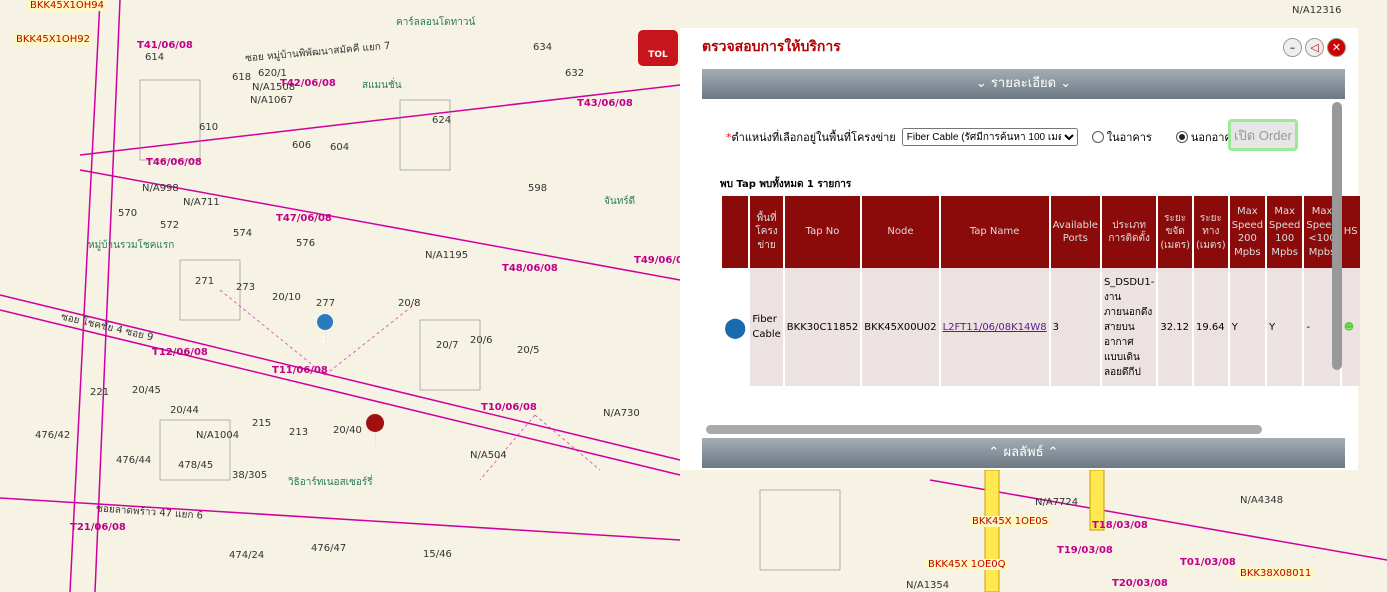 The height and width of the screenshot is (592, 1387). What do you see at coordinates (658, 48) in the screenshot?
I see `tol-button: TOL` at bounding box center [658, 48].